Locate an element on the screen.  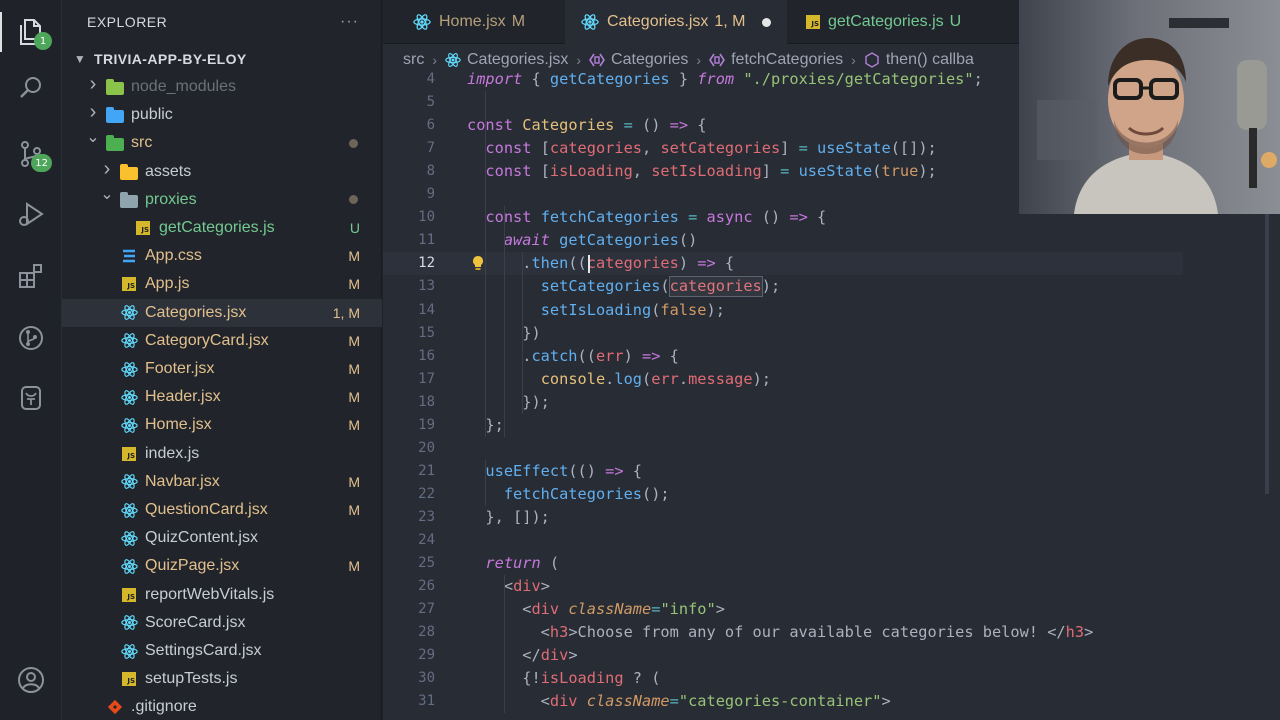
breadcrumb-item: Categories.jsx is located at coordinates (517, 60).